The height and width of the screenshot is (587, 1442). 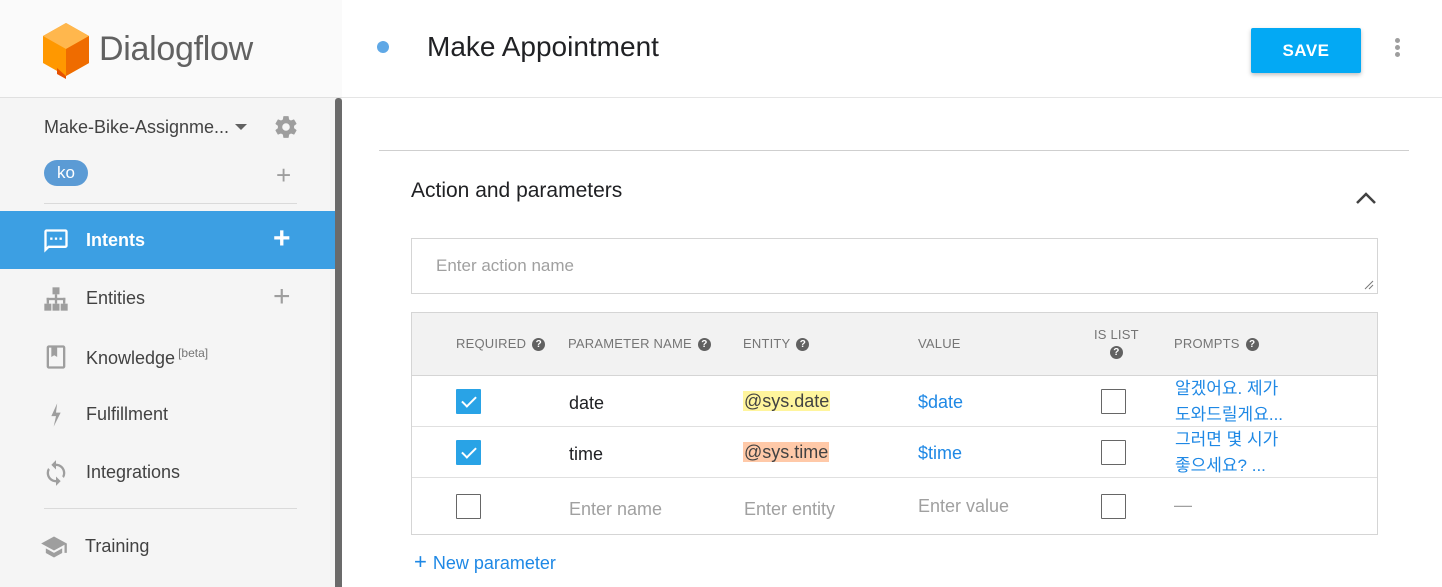 What do you see at coordinates (56, 241) in the screenshot?
I see `chat-bubble-icon` at bounding box center [56, 241].